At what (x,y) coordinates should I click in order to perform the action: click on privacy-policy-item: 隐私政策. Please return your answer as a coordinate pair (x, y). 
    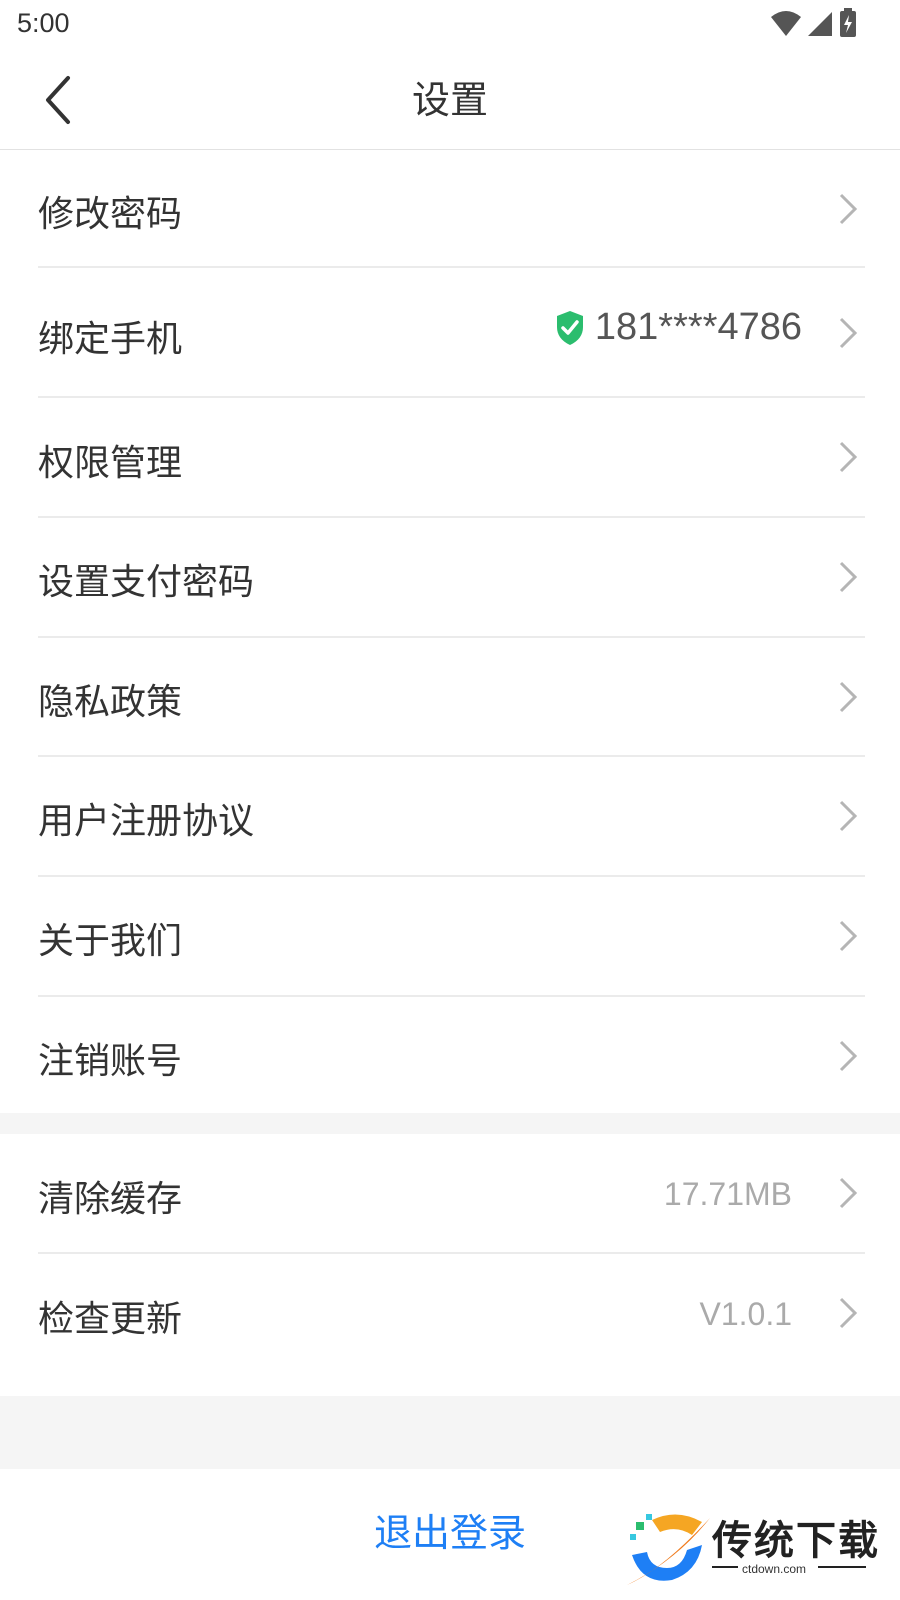
    Looking at the image, I should click on (450, 697).